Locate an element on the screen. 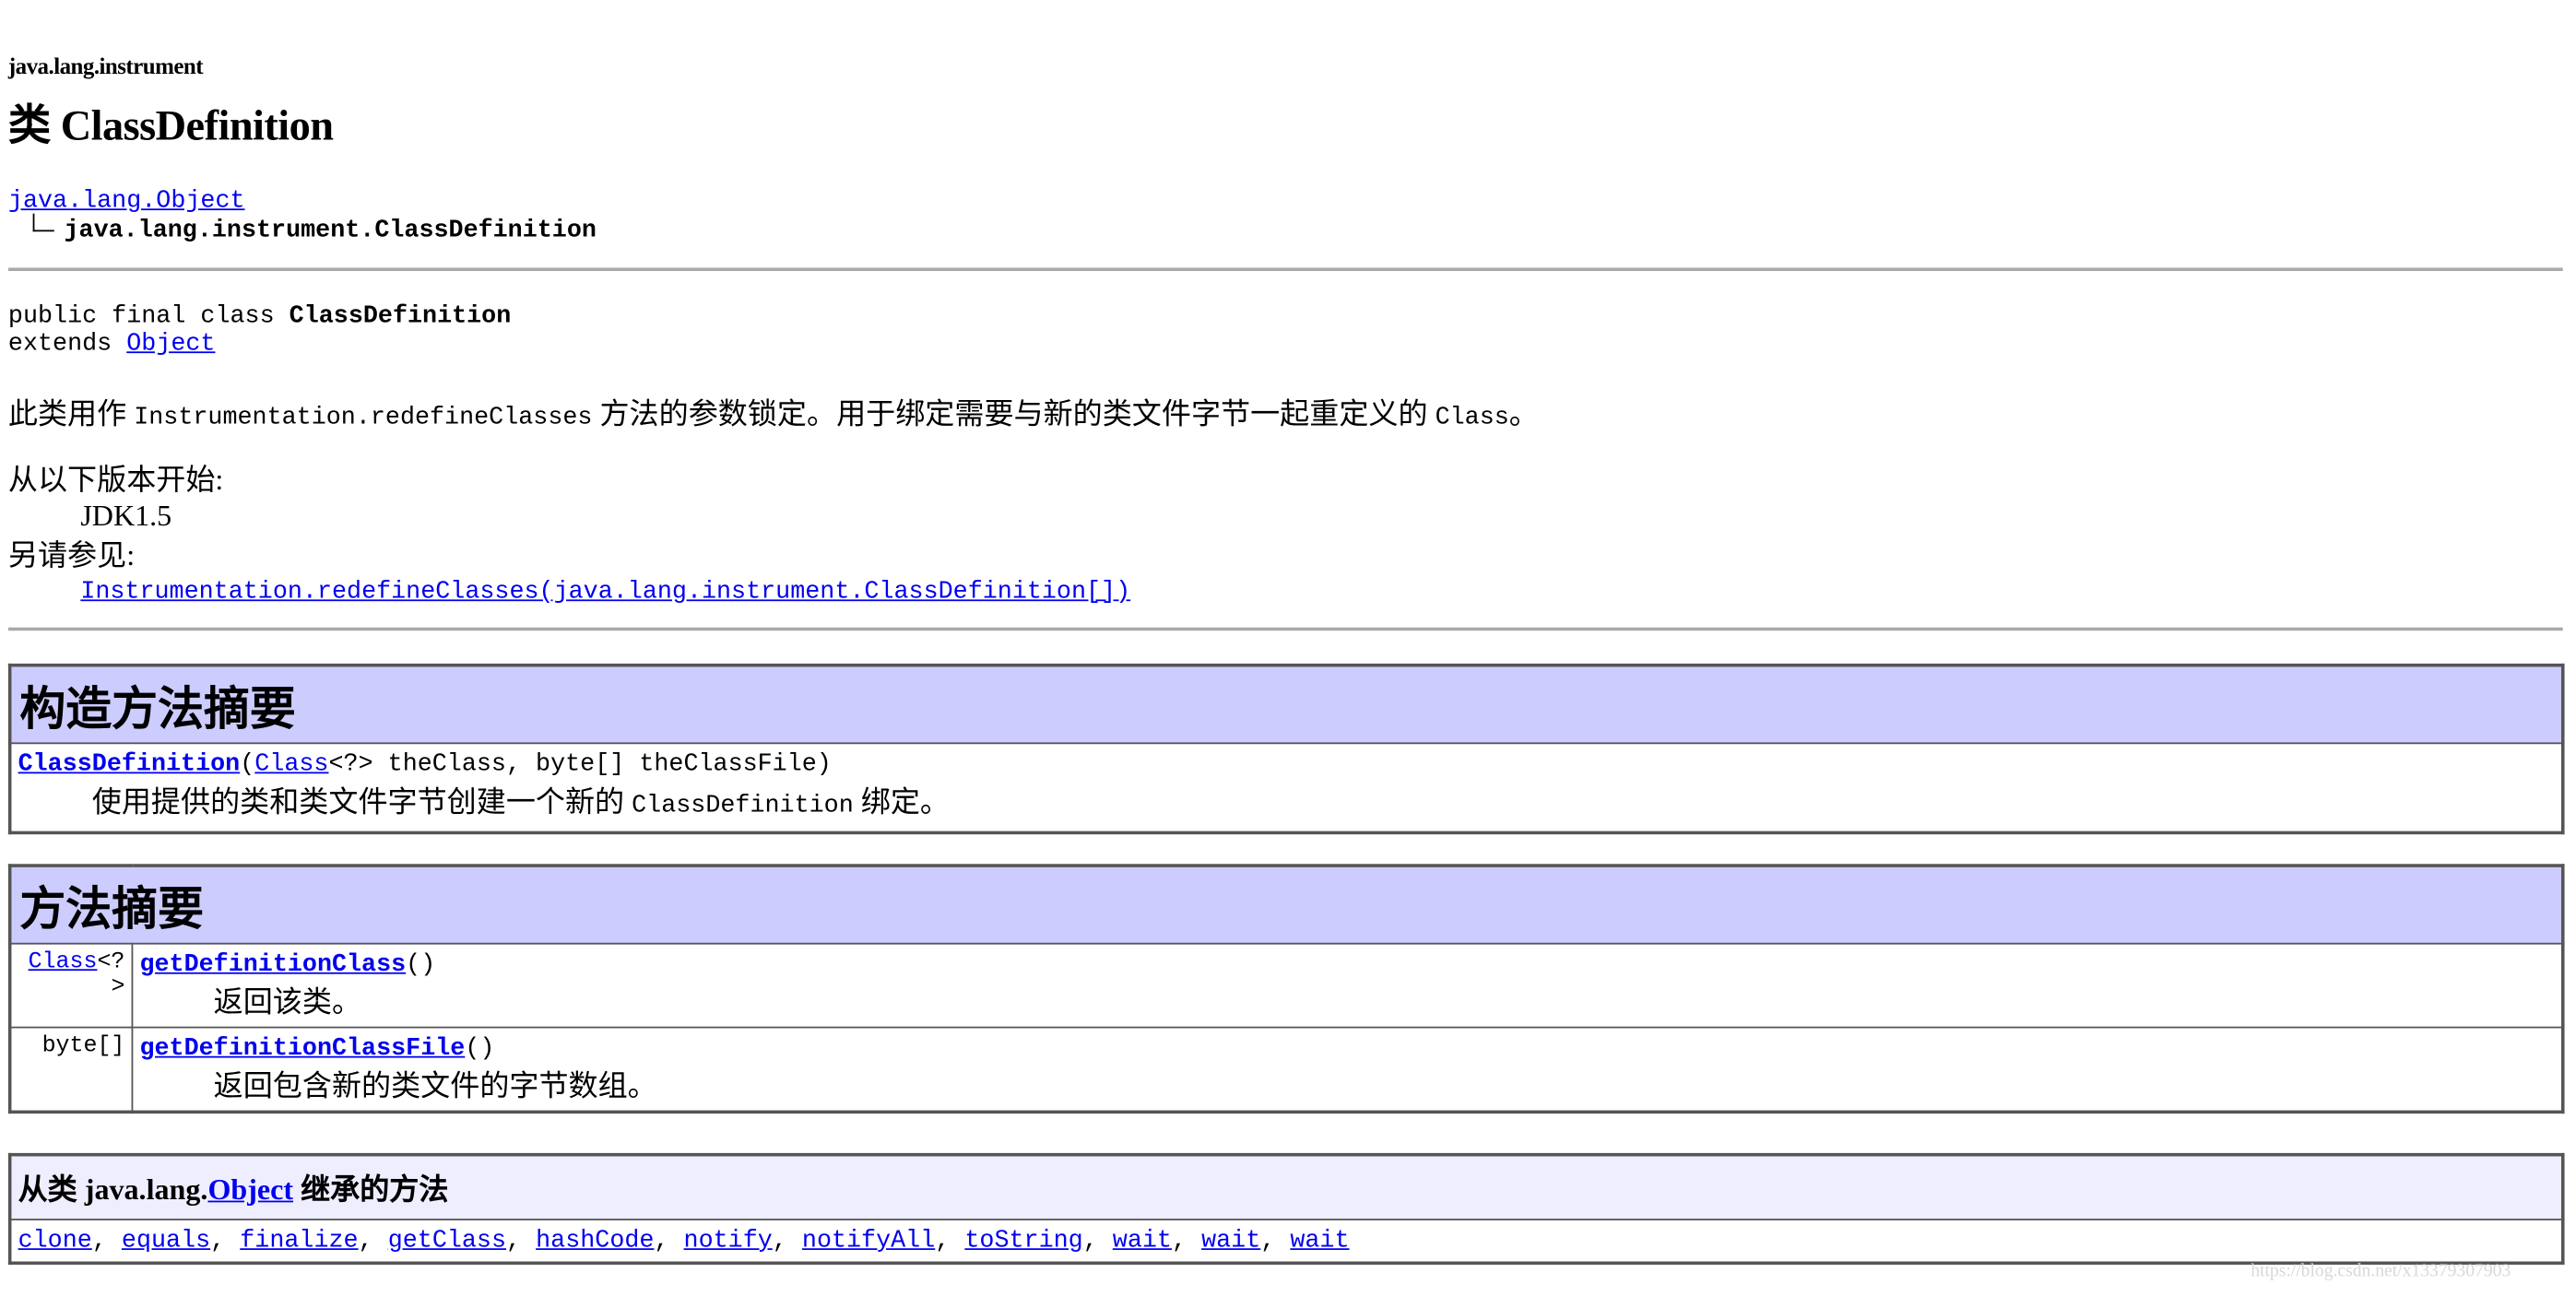 This screenshot has height=1296, width=2576. object-class-link: java.lang.Object is located at coordinates (126, 201).